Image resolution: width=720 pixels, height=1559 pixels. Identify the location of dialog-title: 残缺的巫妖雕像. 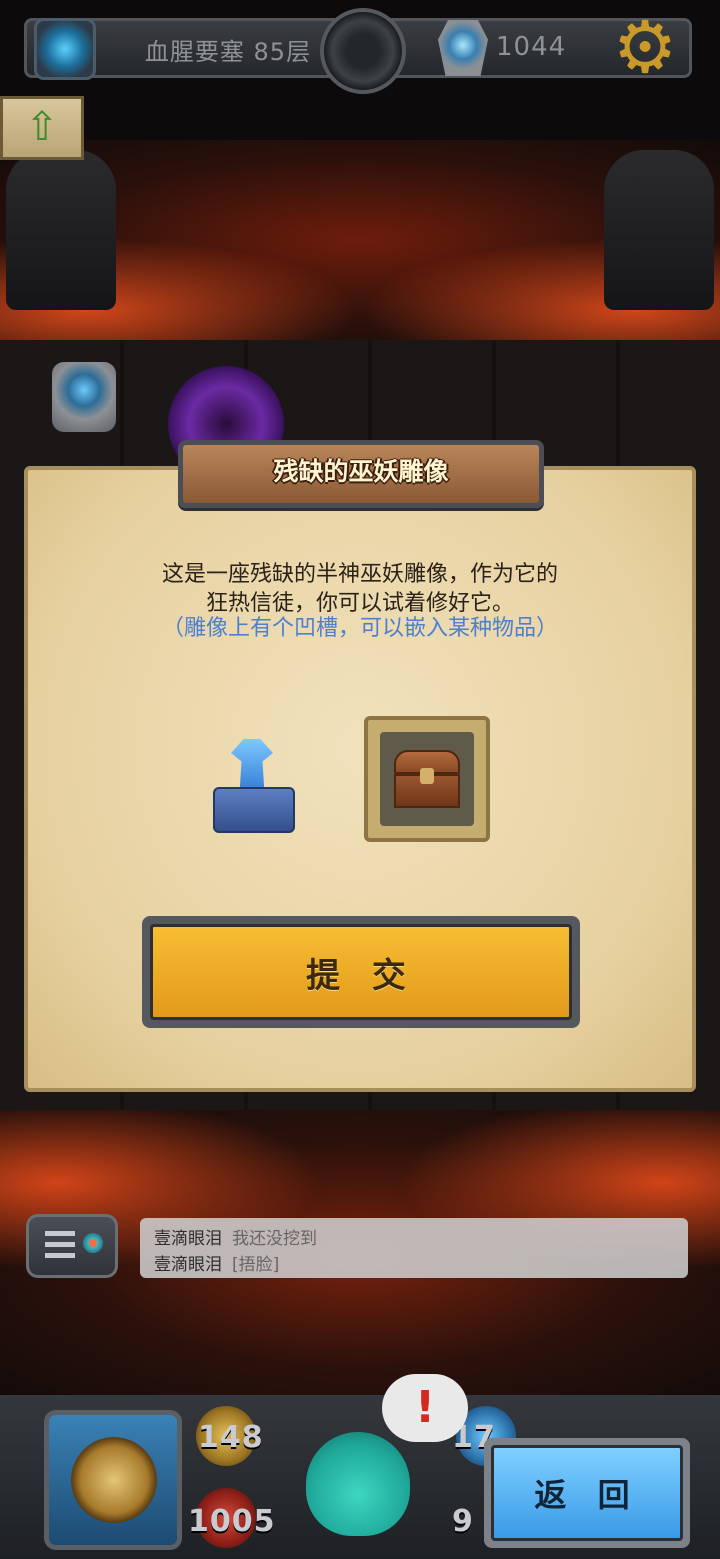
(361, 471).